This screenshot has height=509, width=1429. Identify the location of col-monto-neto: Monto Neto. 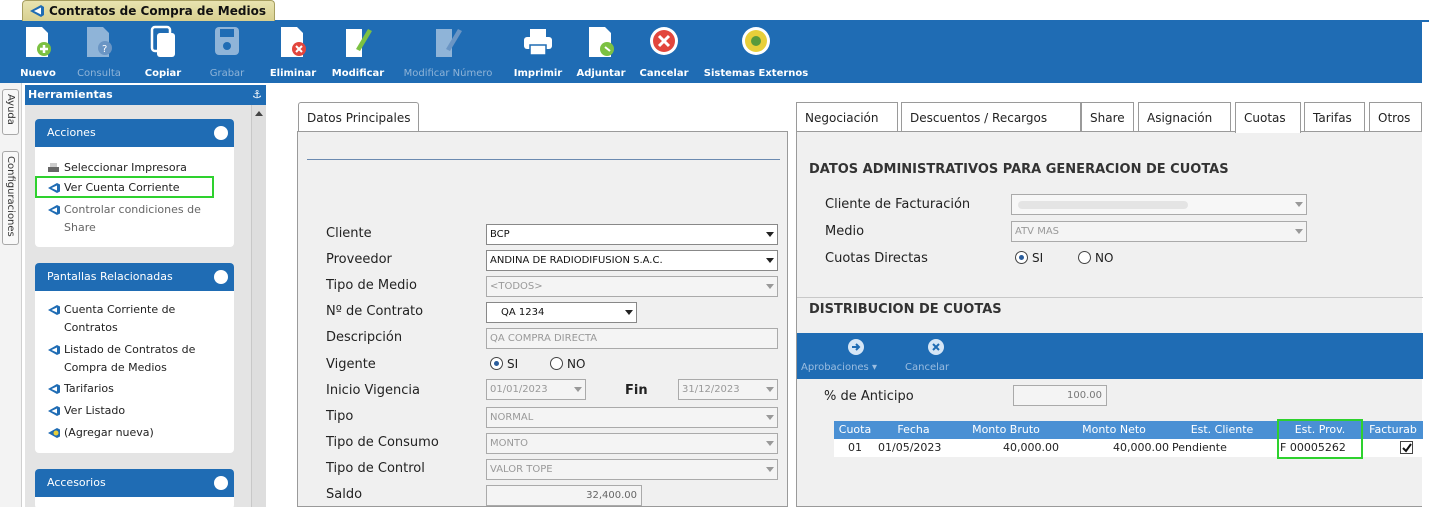
(1114, 430).